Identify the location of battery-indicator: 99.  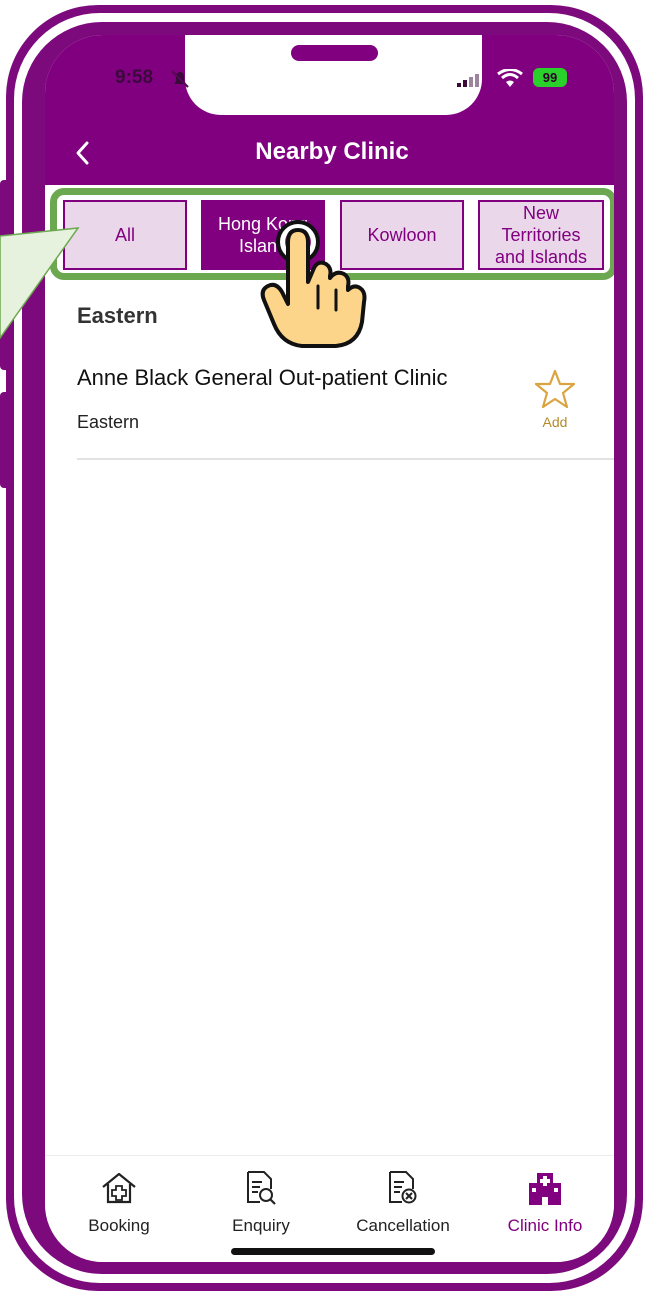
(550, 77).